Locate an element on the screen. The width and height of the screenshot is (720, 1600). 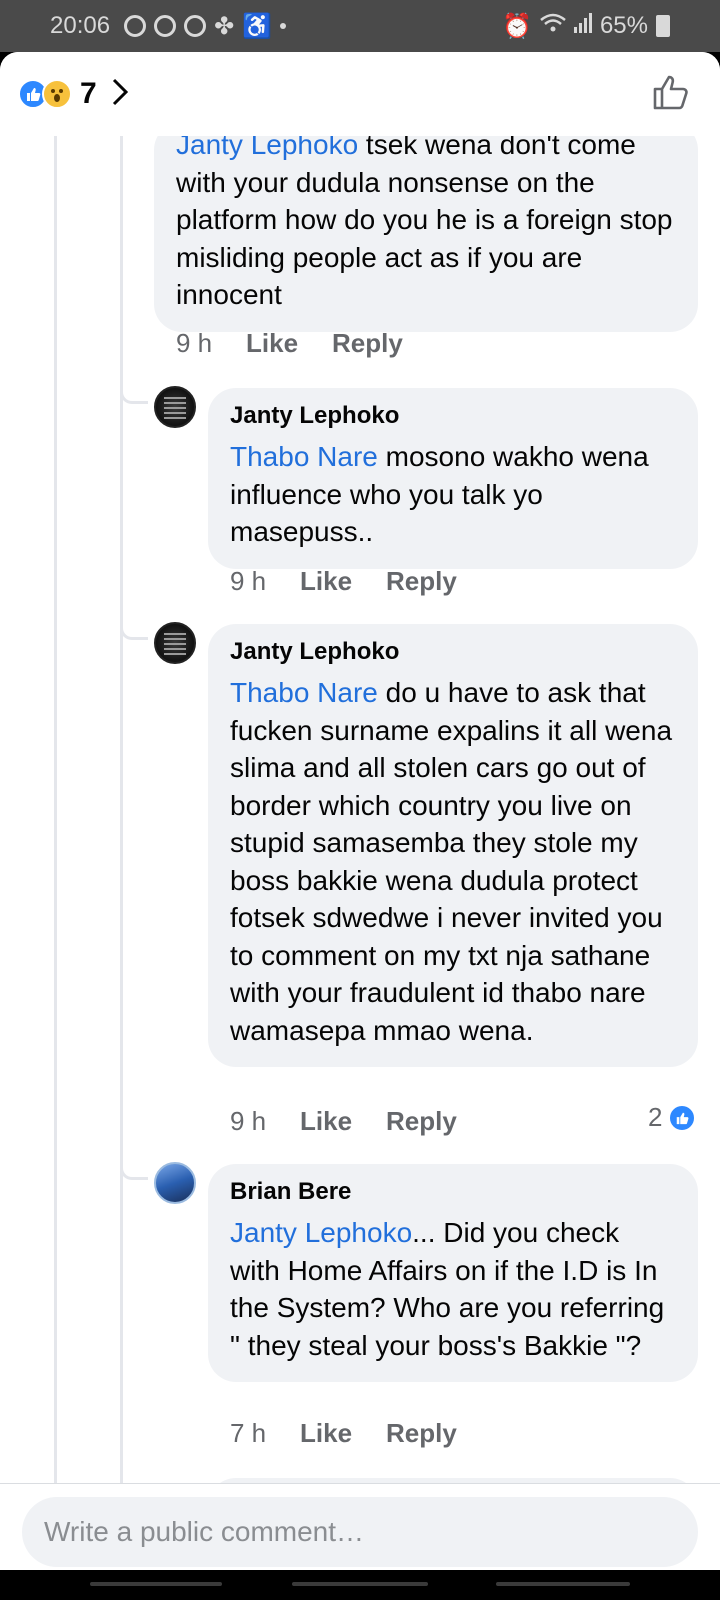
home-button is located at coordinates (360, 1584).